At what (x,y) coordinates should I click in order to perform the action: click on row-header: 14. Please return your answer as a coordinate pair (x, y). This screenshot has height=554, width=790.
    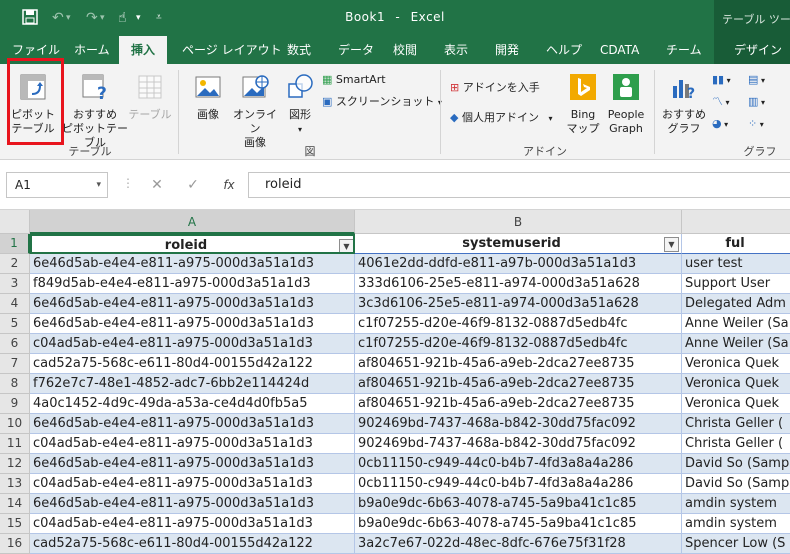
    Looking at the image, I should click on (15, 504).